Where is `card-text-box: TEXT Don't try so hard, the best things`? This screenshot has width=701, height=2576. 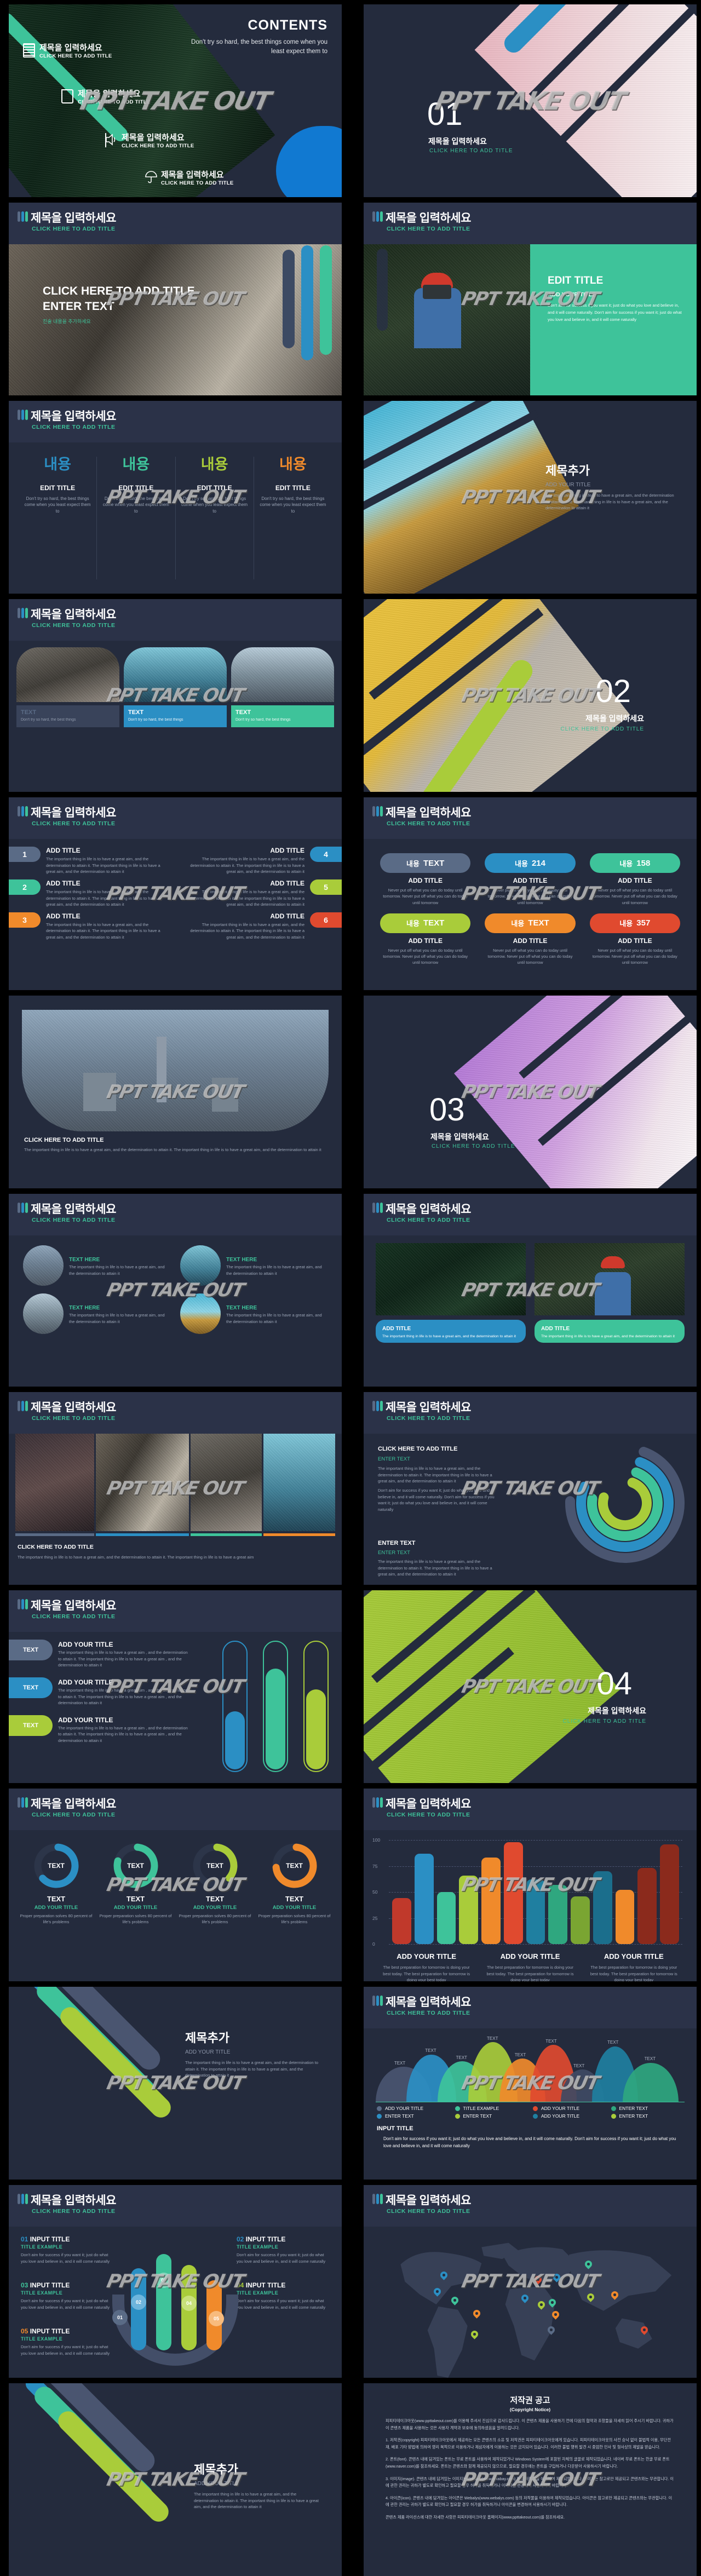 card-text-box: TEXT Don't try so hard, the best things is located at coordinates (175, 716).